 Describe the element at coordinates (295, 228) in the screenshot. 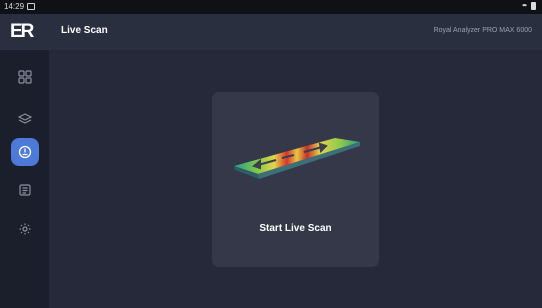

I see `start-live-scan-label: Start Live Scan` at that location.